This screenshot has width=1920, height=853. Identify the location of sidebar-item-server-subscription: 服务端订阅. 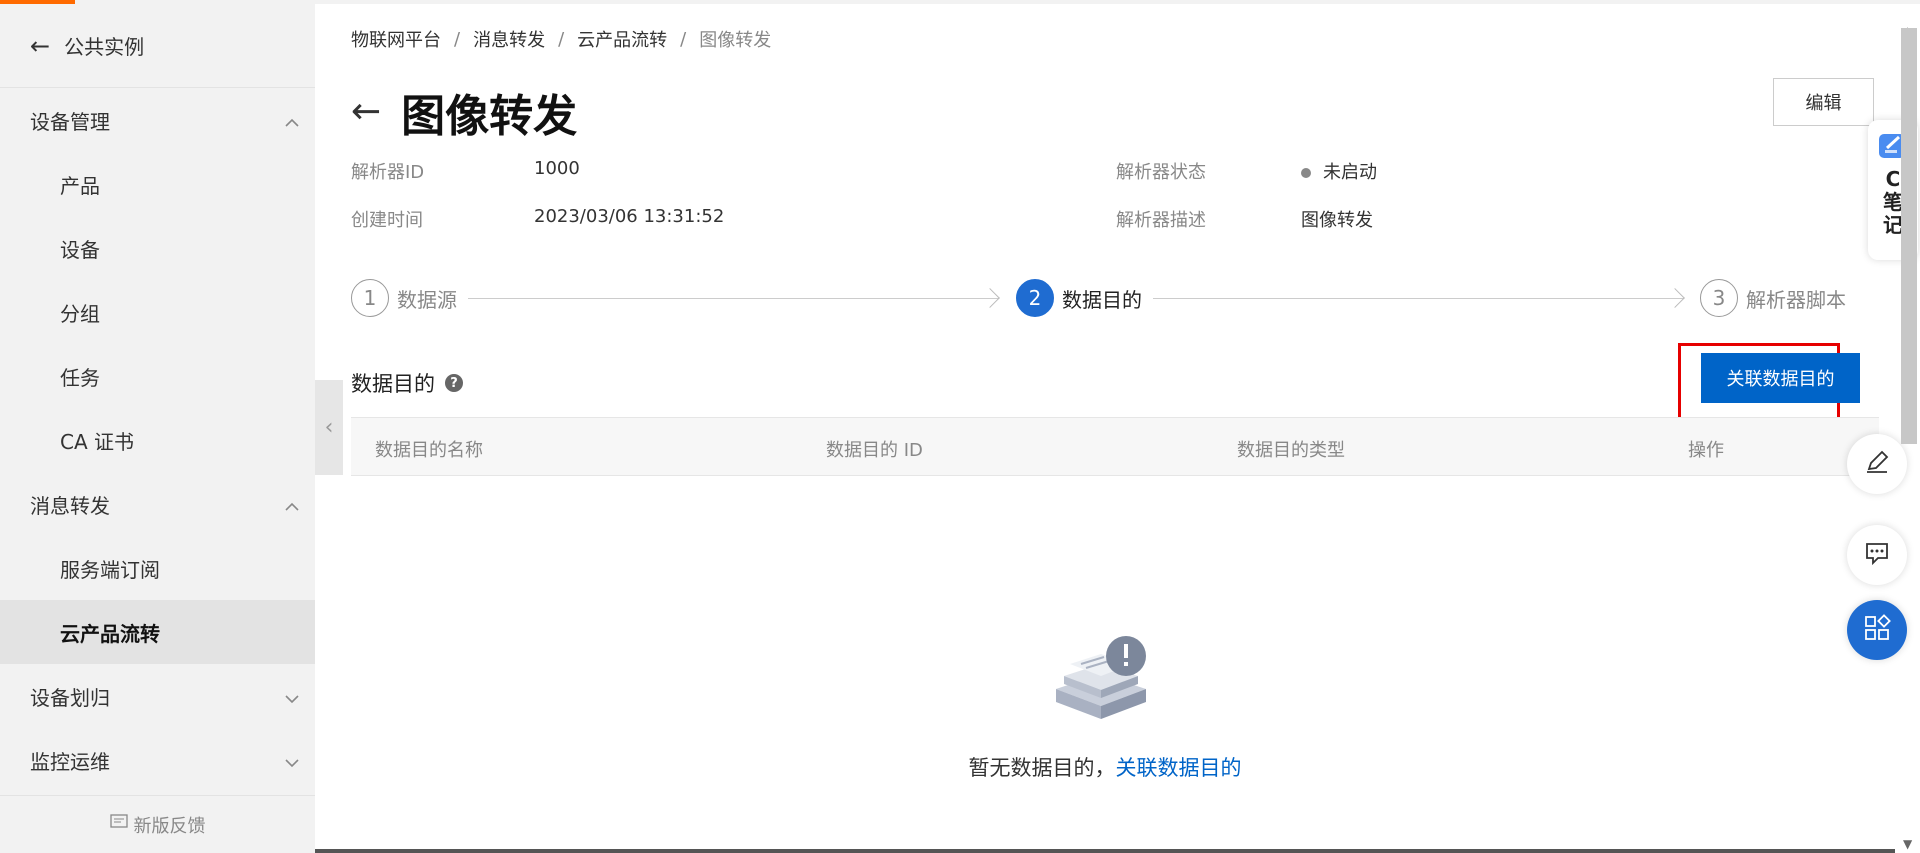
(157, 568).